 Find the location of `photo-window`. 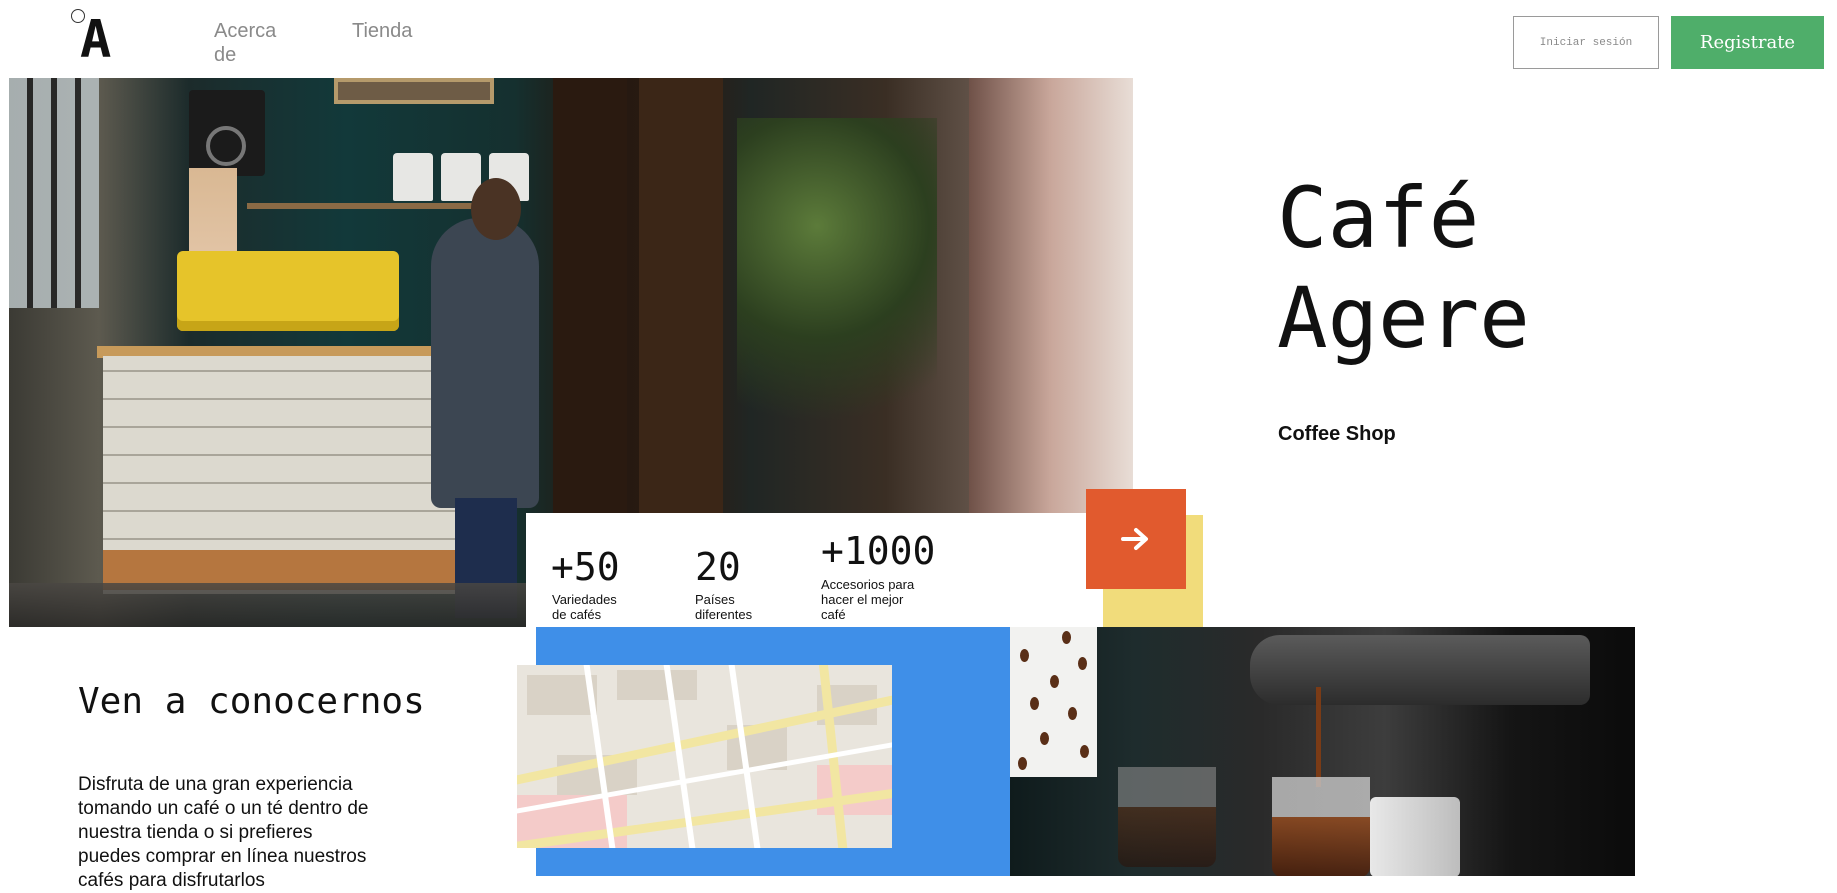

photo-window is located at coordinates (54, 193).